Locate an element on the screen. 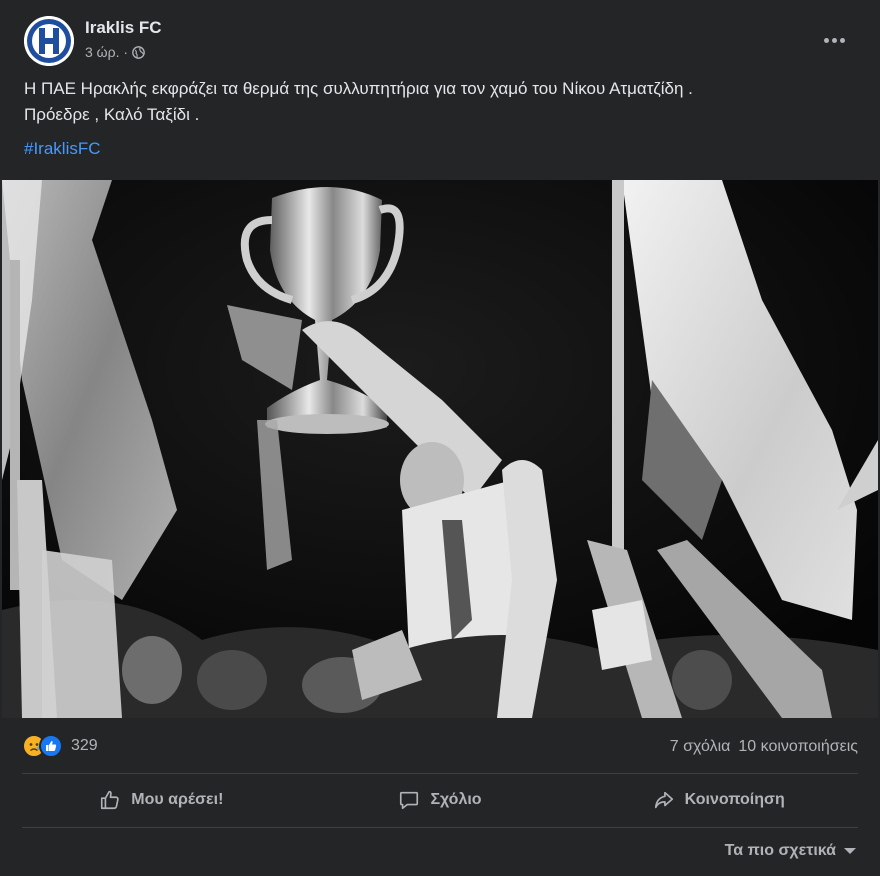  share-button: Κοινοποίηση is located at coordinates (718, 800).